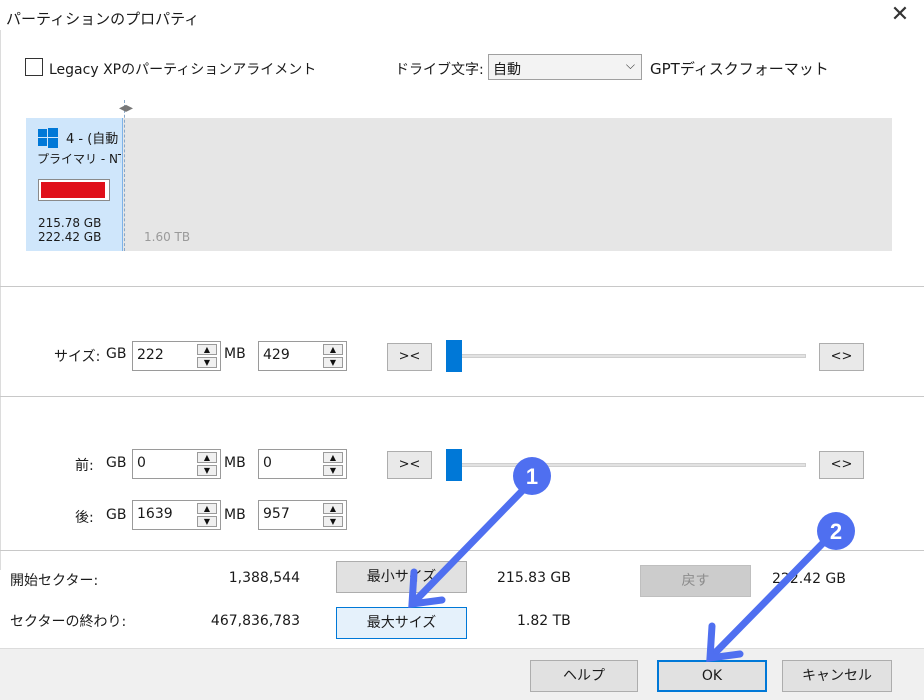 This screenshot has width=924, height=700. What do you see at coordinates (126, 108) in the screenshot?
I see `resize-handle-icon: ◂▸` at bounding box center [126, 108].